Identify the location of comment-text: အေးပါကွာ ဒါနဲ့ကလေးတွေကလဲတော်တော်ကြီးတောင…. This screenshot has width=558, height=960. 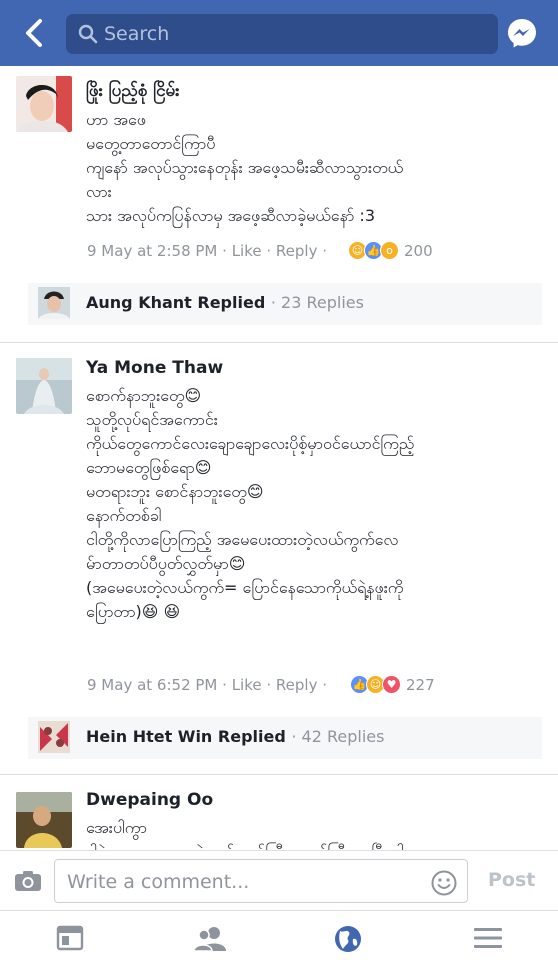
(255, 833).